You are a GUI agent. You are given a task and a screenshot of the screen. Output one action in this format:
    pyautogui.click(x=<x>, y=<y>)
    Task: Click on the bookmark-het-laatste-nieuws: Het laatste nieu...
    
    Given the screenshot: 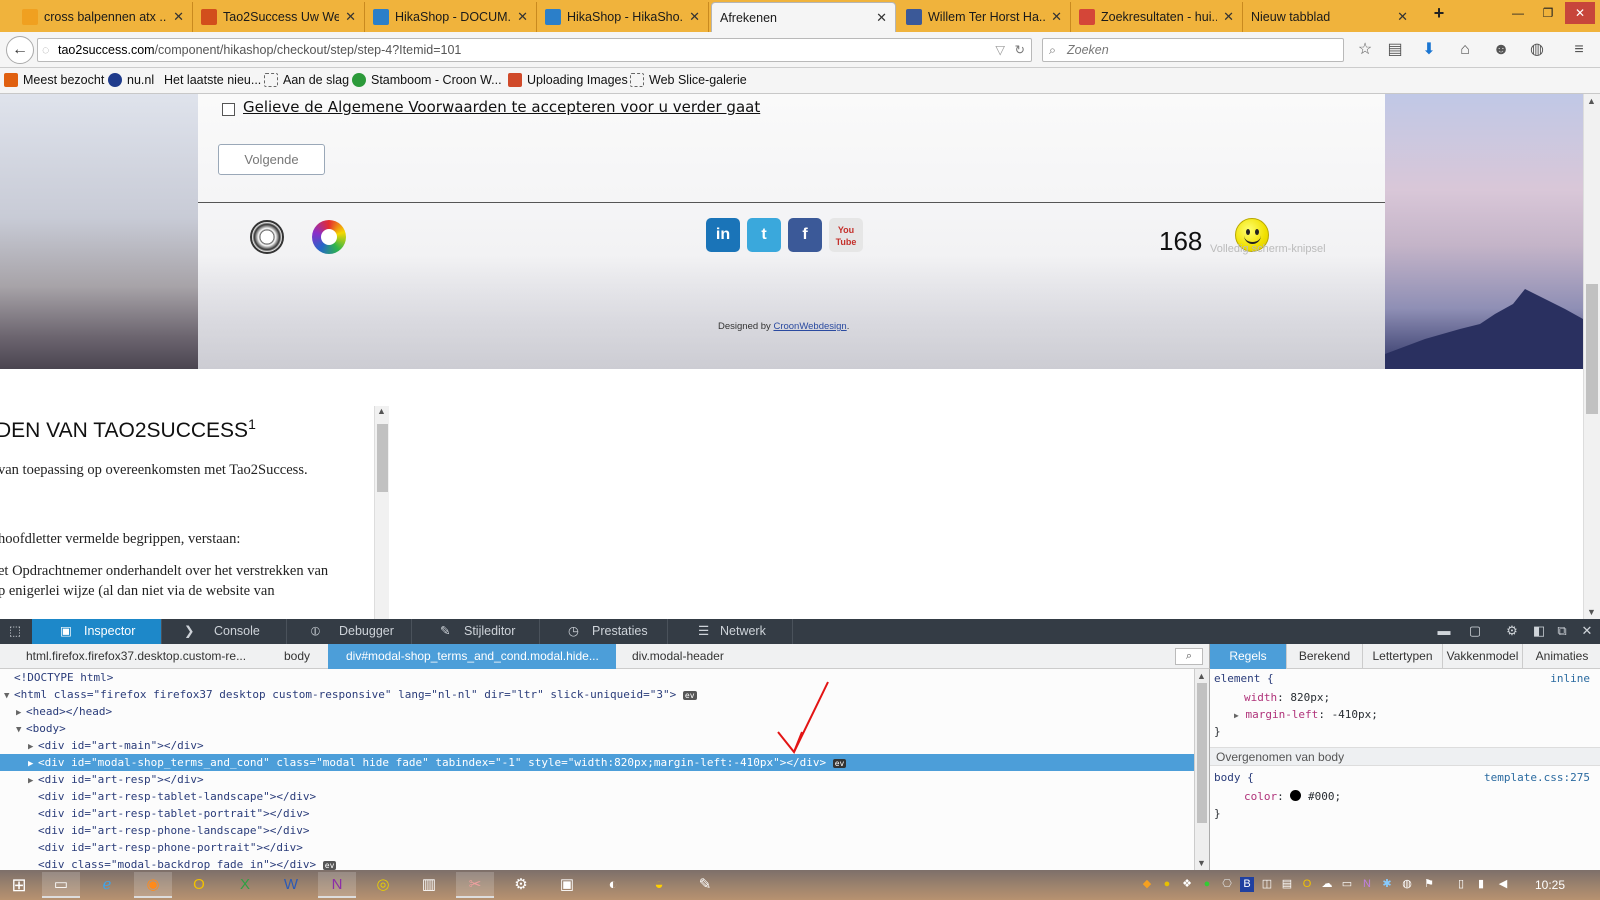 What is the action you would take?
    pyautogui.click(x=212, y=80)
    